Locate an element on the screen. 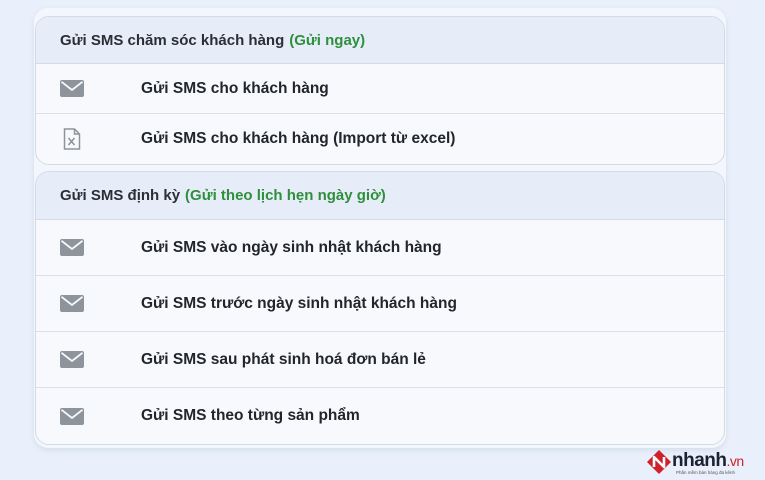 The width and height of the screenshot is (765, 480). send-sms-excel-import-item: Gửi SMS cho khách hàng (Import từ excel) is located at coordinates (380, 139).